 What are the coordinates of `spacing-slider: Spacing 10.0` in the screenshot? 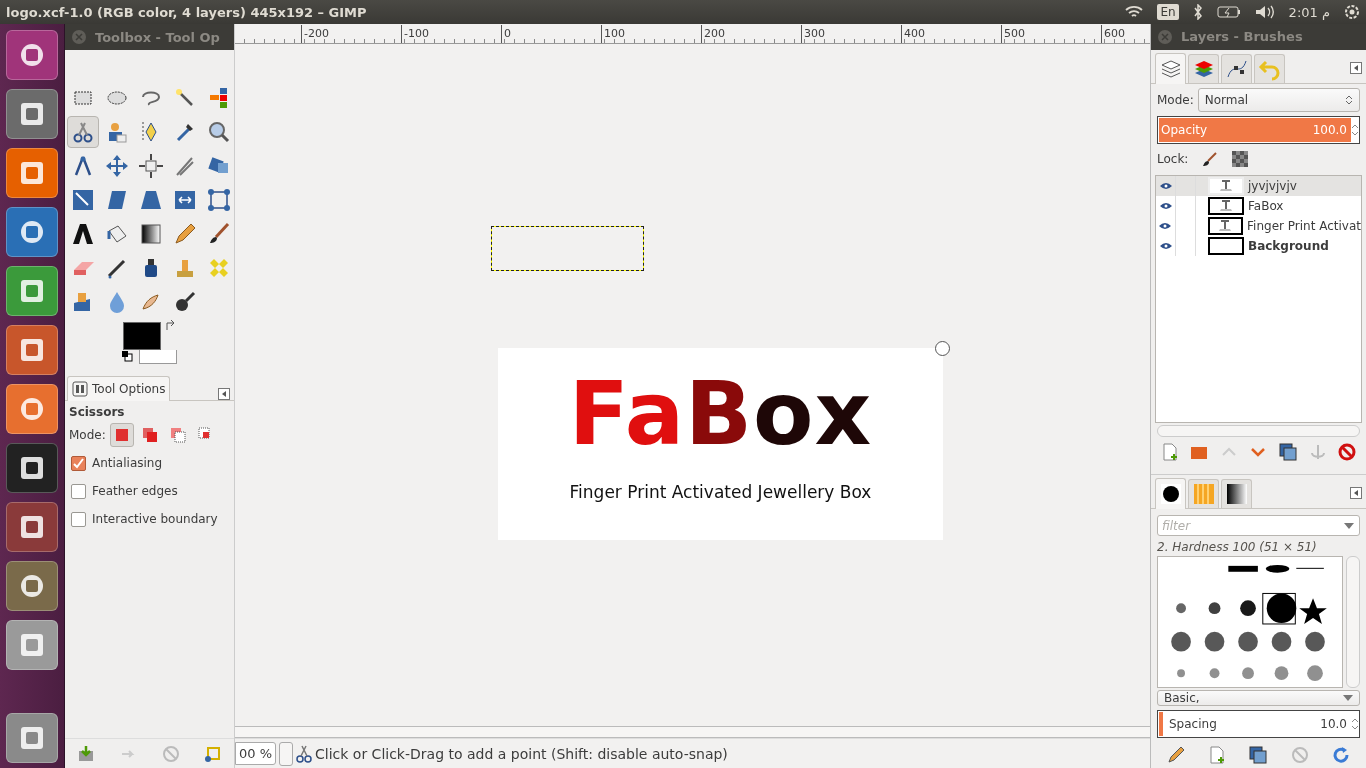 It's located at (1258, 724).